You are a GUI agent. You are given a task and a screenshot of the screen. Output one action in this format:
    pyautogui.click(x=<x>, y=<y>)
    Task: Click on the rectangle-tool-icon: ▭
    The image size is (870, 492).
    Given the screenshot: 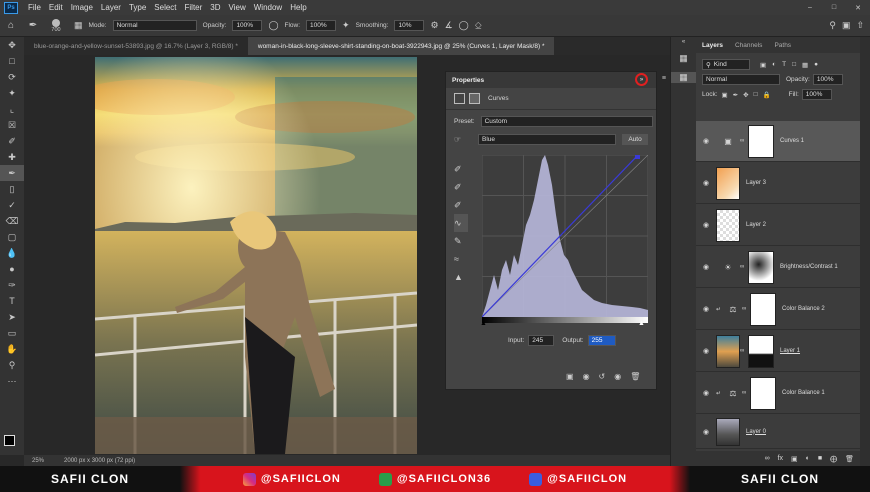 What is the action you would take?
    pyautogui.click(x=12, y=333)
    